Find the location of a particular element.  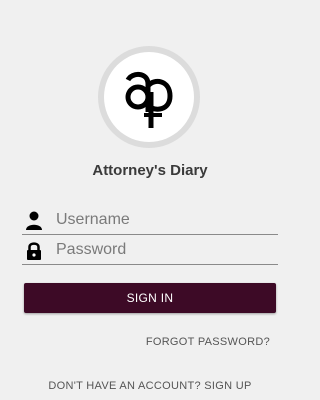

sign-in-button: SIGN IN is located at coordinates (150, 298).